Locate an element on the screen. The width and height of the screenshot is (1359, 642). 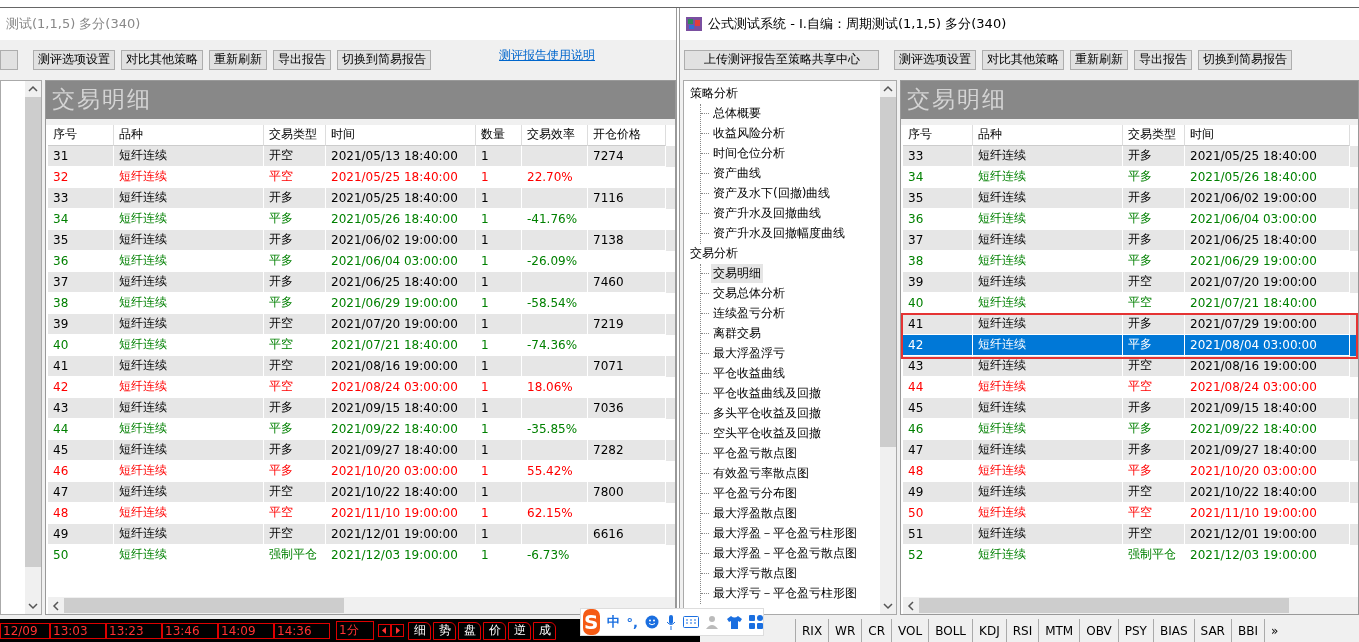
help-link: 测评报告使用说明 is located at coordinates (547, 56).